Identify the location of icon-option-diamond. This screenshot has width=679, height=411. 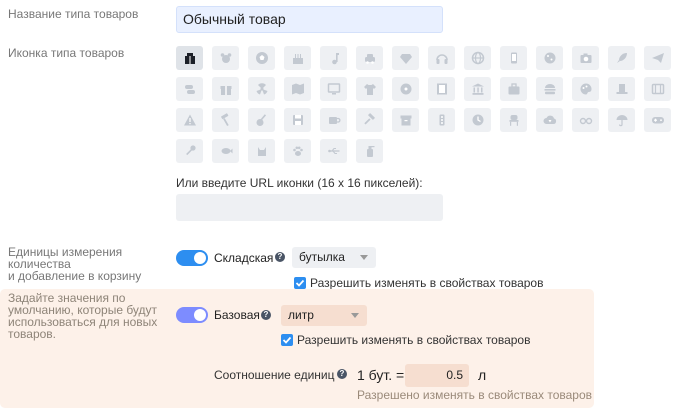
(405, 58).